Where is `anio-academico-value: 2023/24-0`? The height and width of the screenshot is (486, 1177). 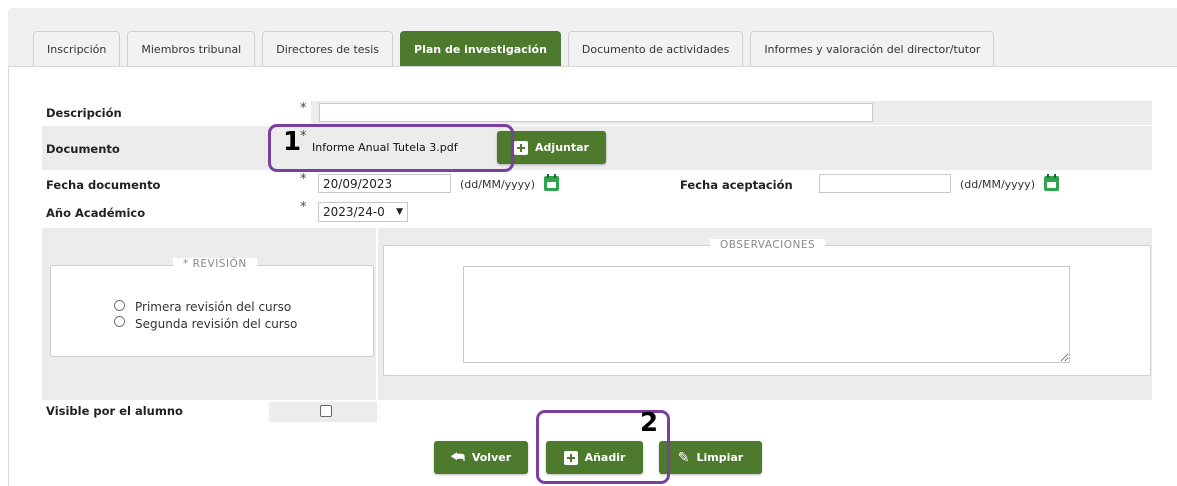 anio-academico-value: 2023/24-0 is located at coordinates (354, 212).